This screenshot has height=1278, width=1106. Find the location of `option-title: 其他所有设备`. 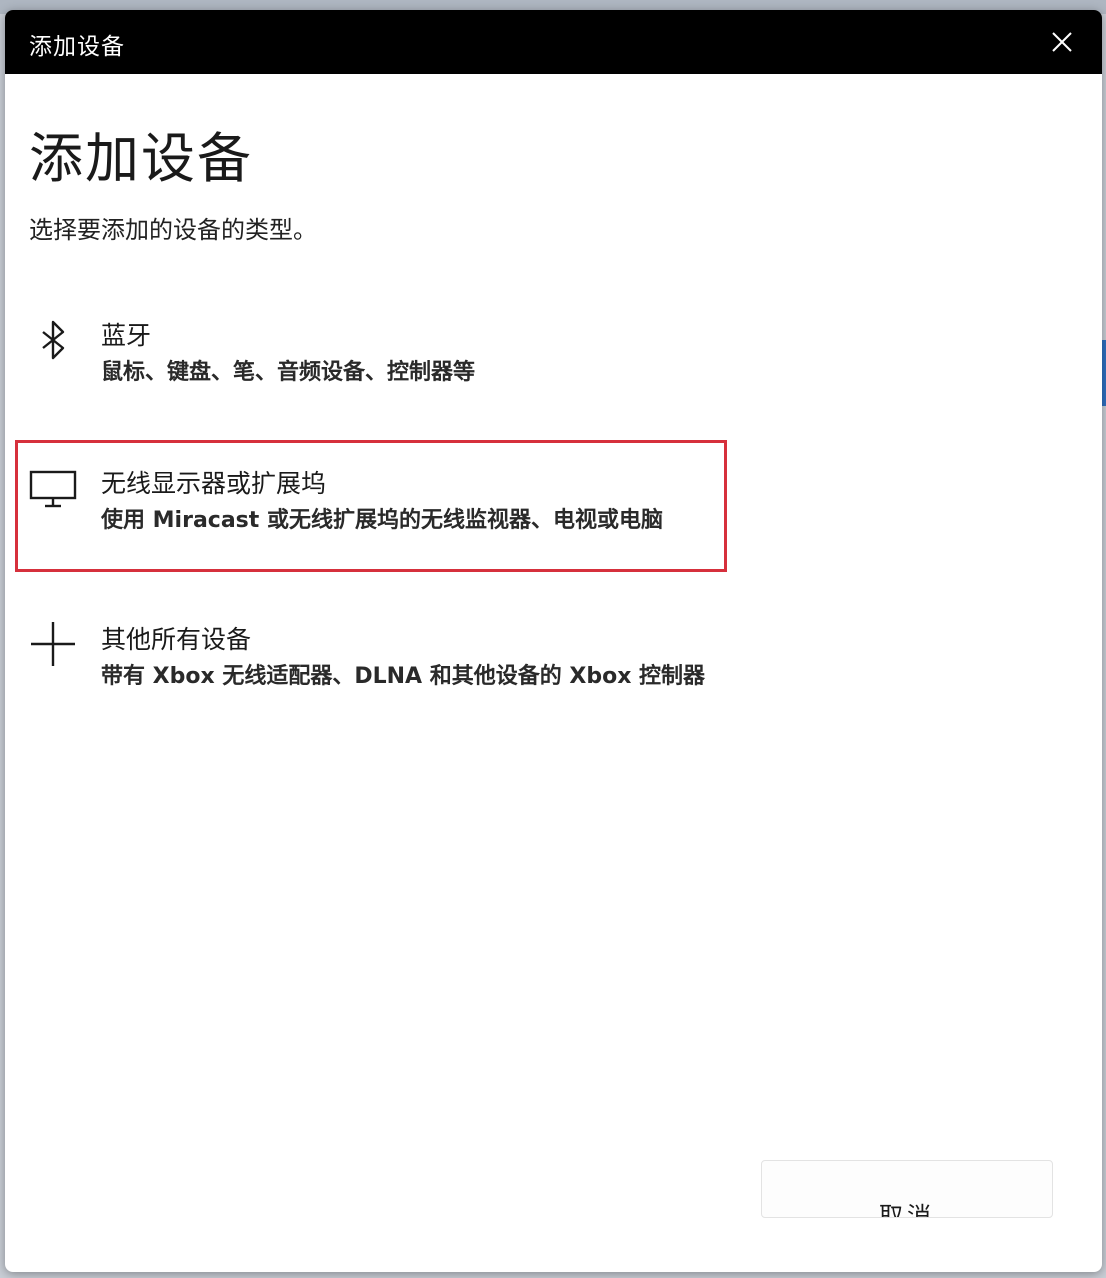

option-title: 其他所有设备 is located at coordinates (176, 639).